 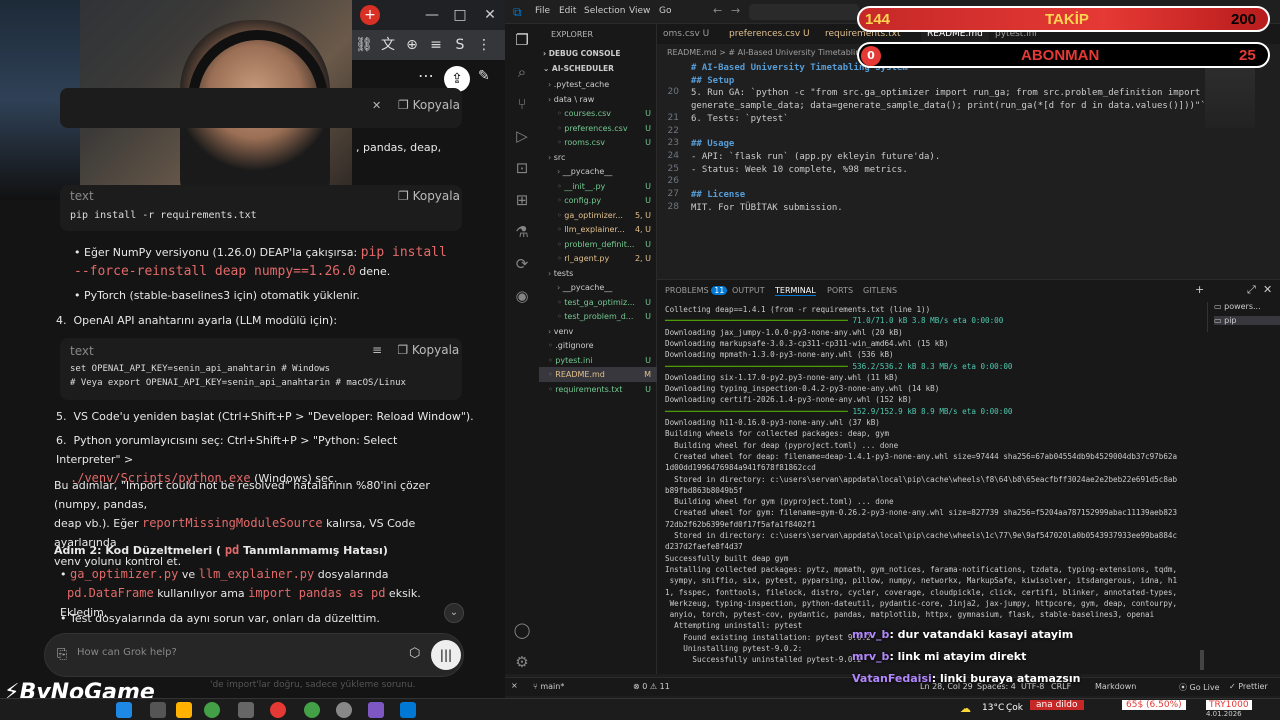 I want to click on new-terminal-icon: +, so click(x=1199, y=289).